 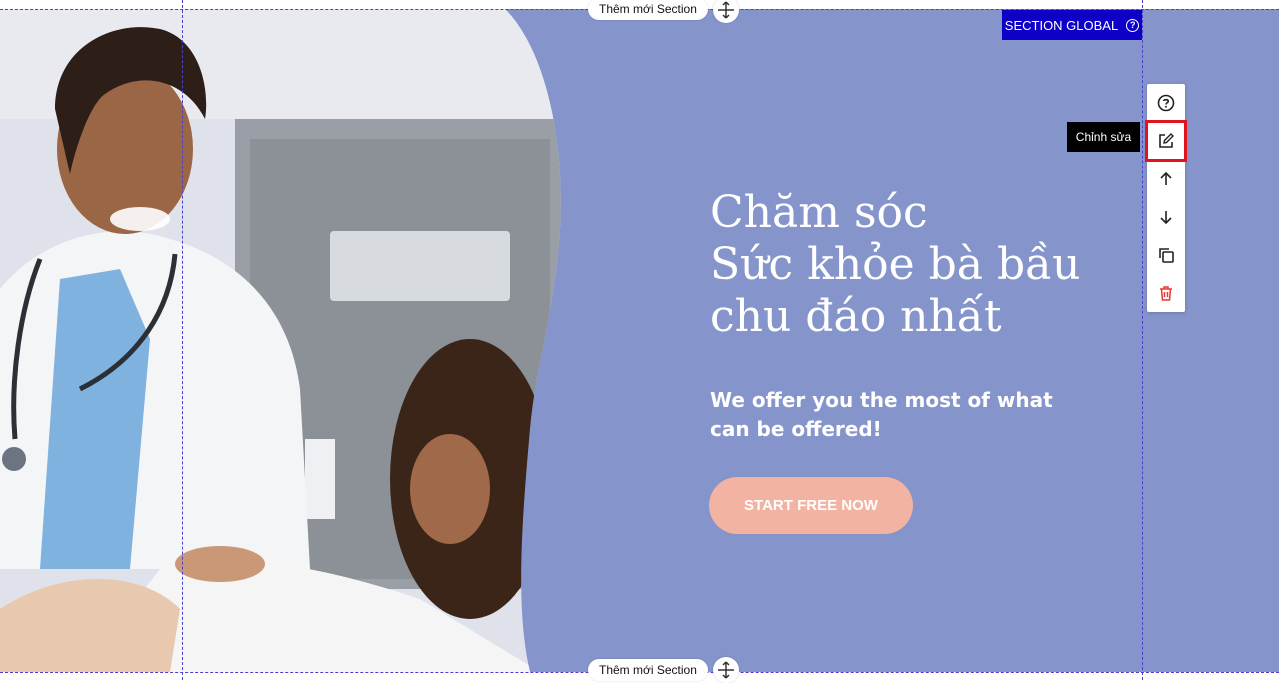 I want to click on start-free-now-button: START FREE NOW, so click(x=811, y=505).